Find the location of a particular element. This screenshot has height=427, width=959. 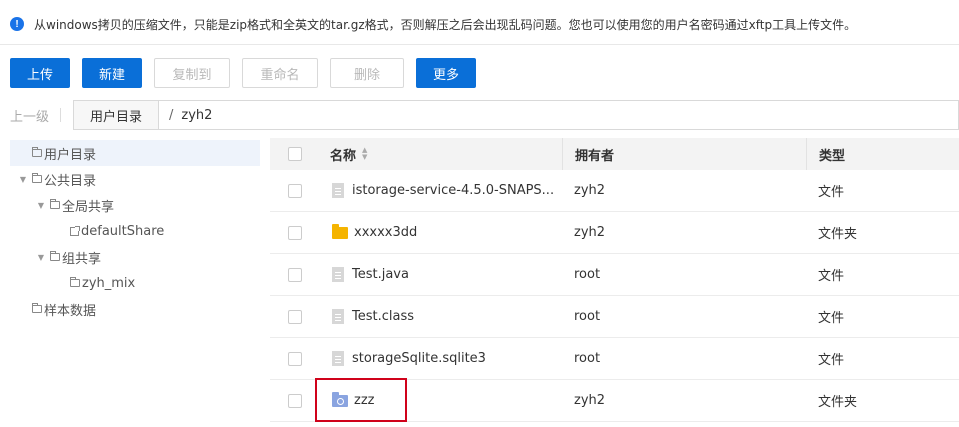

header-name: 名称 ▲ ▼ is located at coordinates (441, 154).